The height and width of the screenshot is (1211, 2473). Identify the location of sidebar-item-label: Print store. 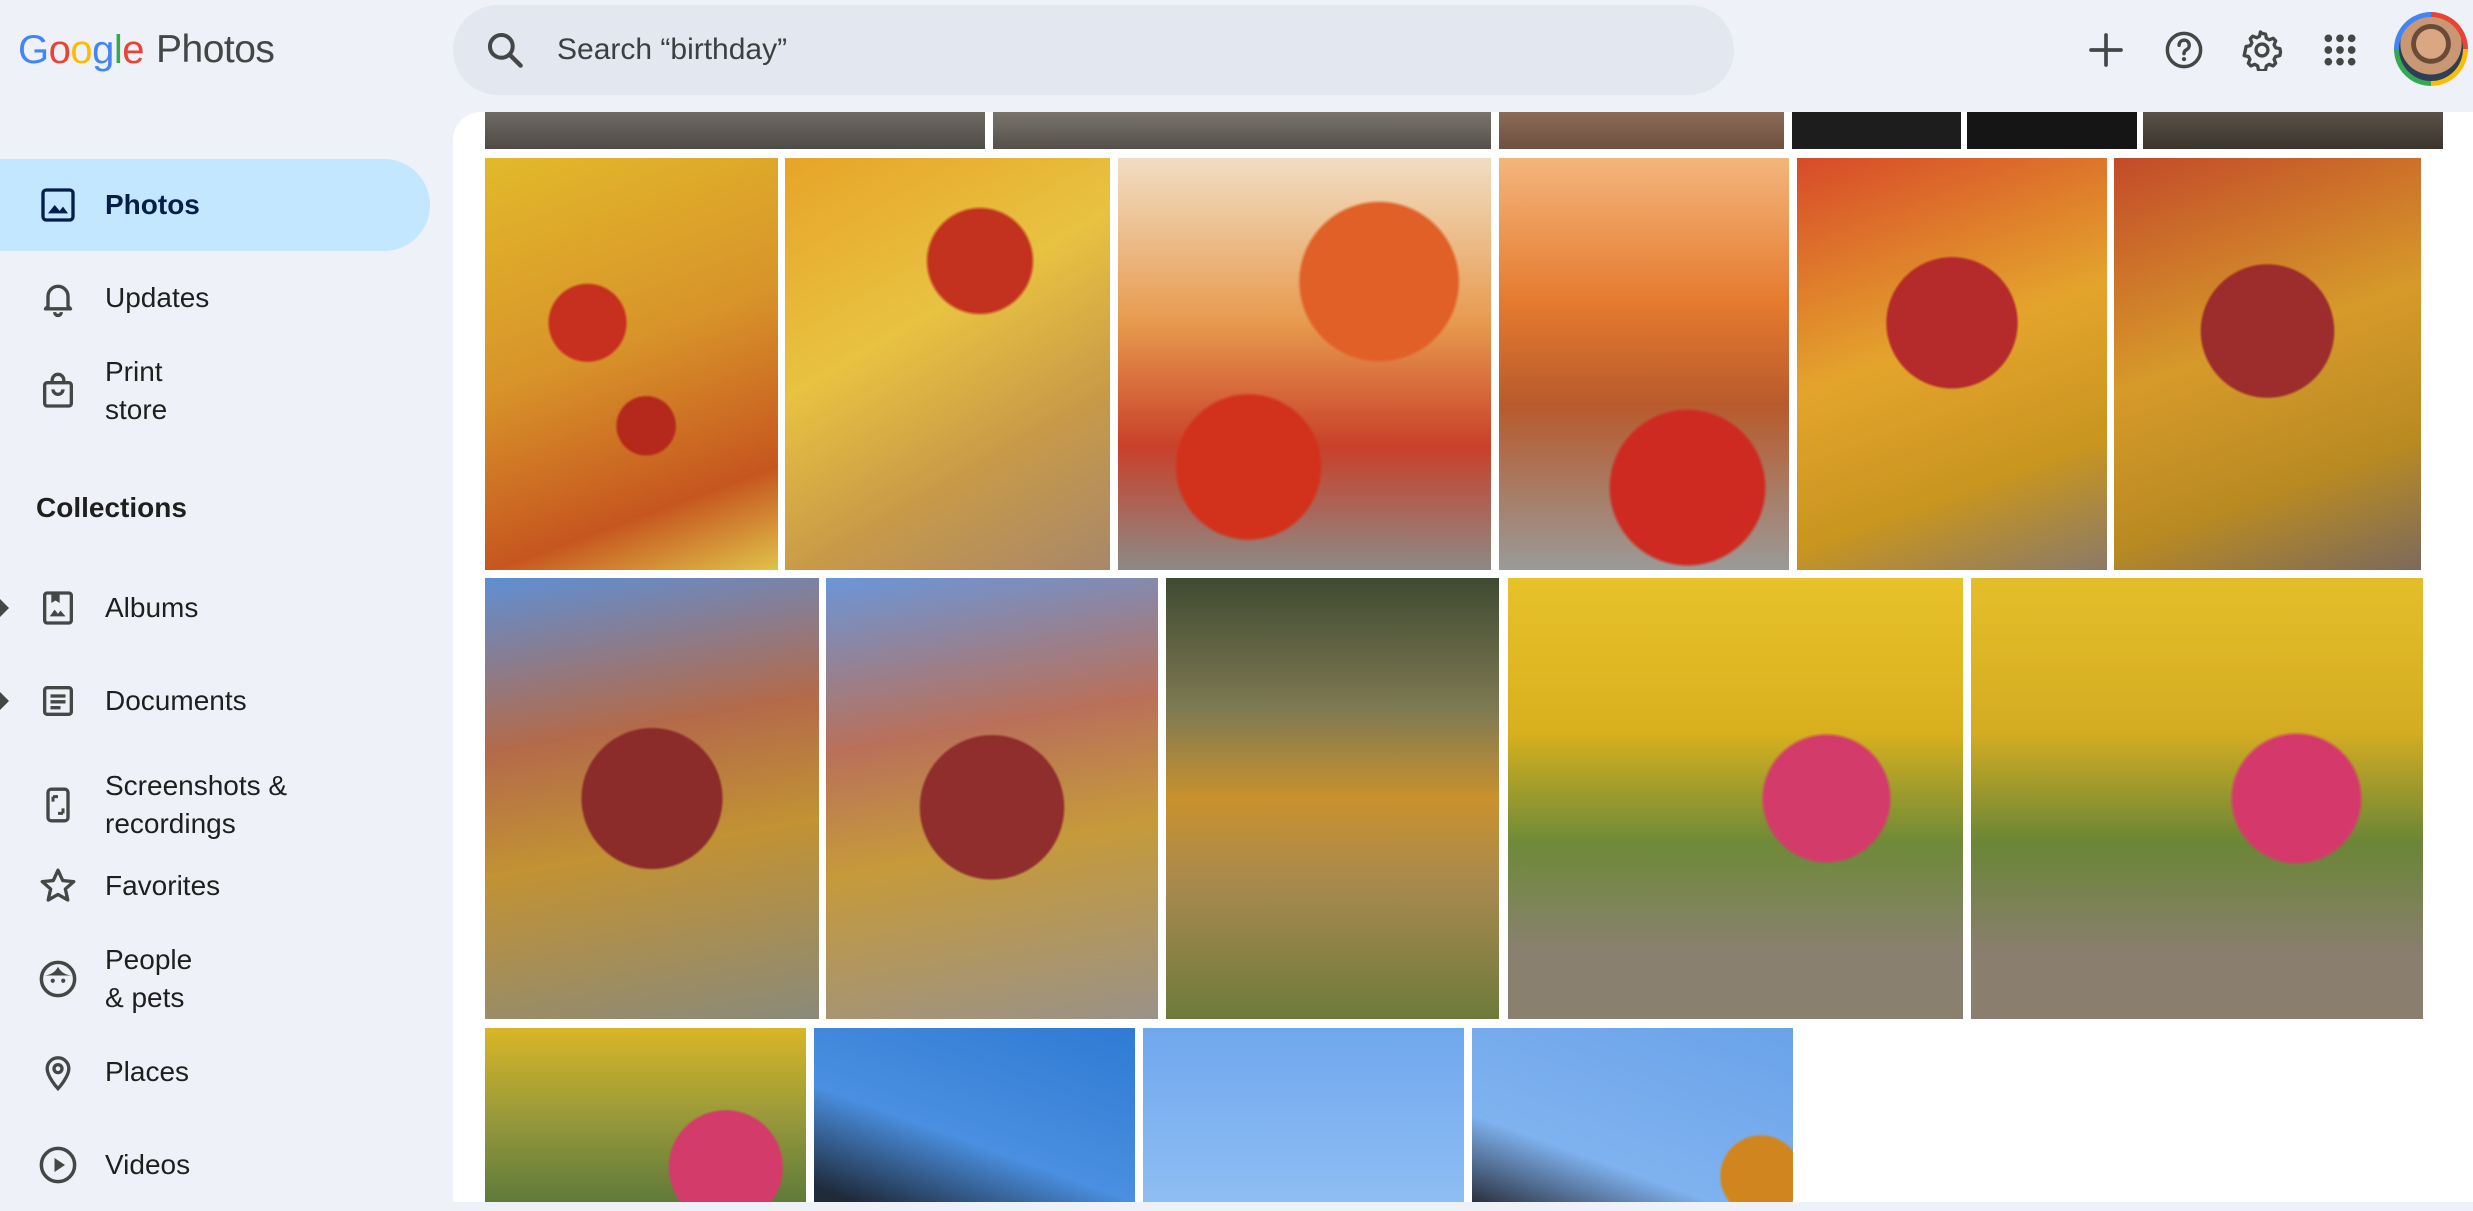
(136, 390).